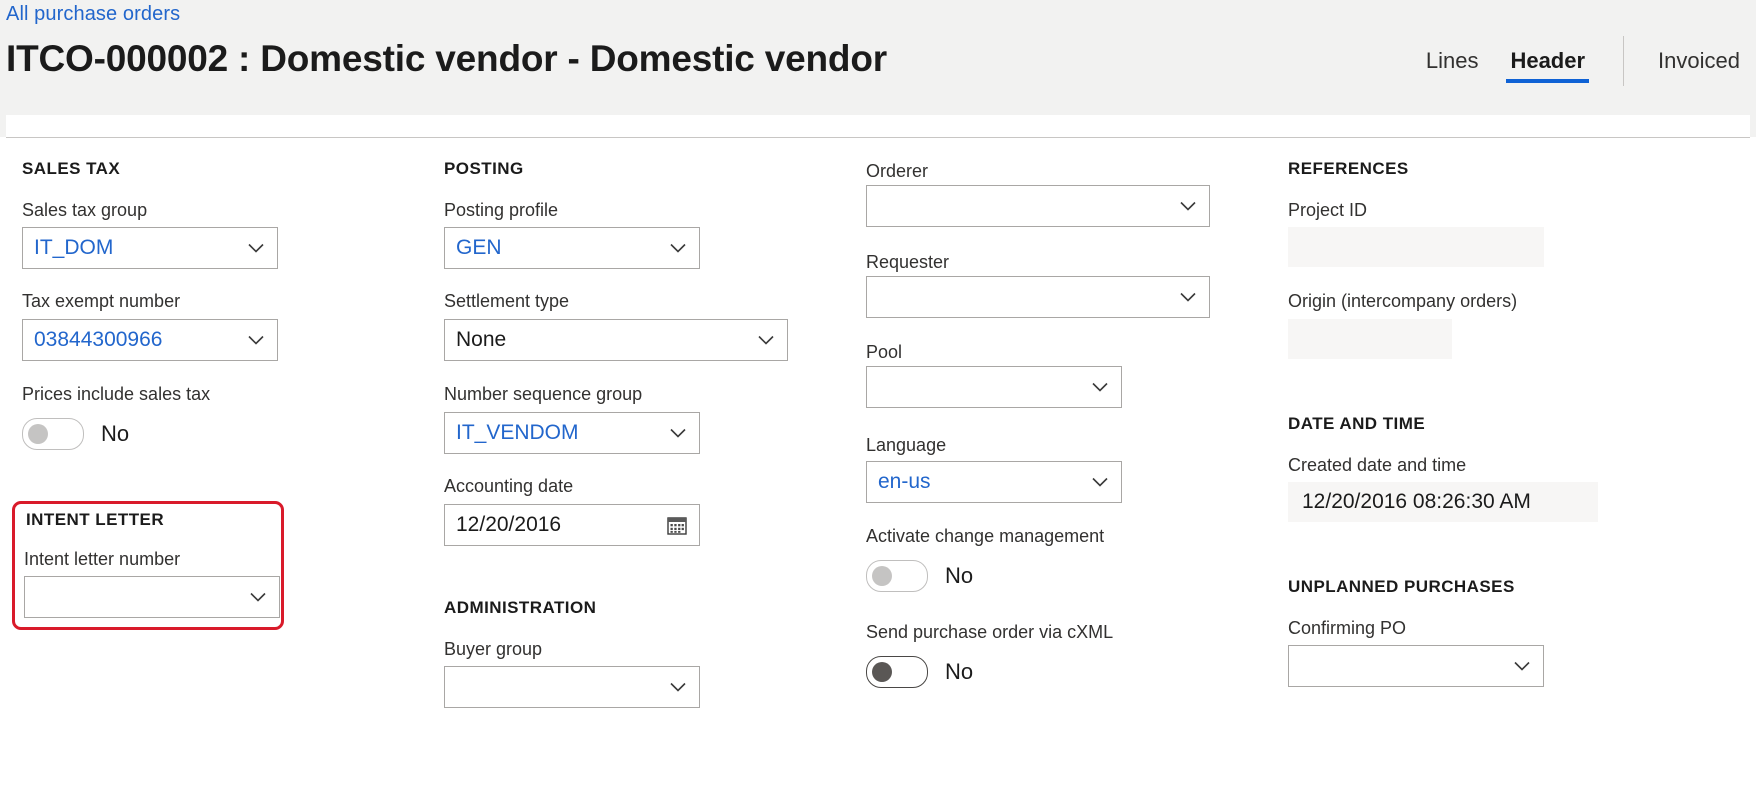  I want to click on pool-combobox, so click(994, 387).